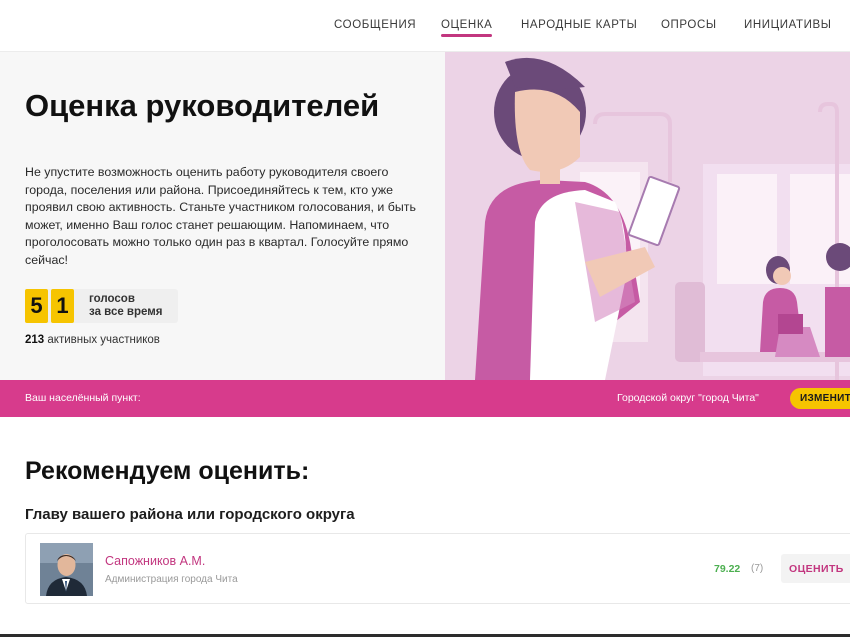 The height and width of the screenshot is (637, 850). I want to click on votes-digit: 1, so click(62, 306).